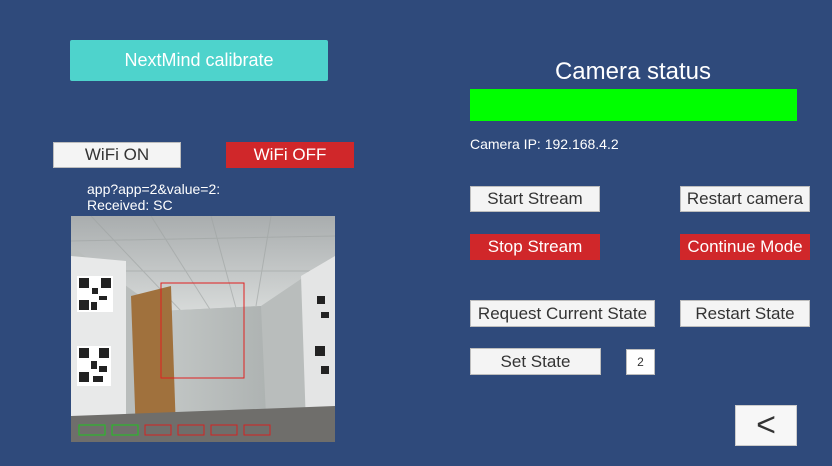  Describe the element at coordinates (633, 105) in the screenshot. I see `camera-status-indicator` at that location.